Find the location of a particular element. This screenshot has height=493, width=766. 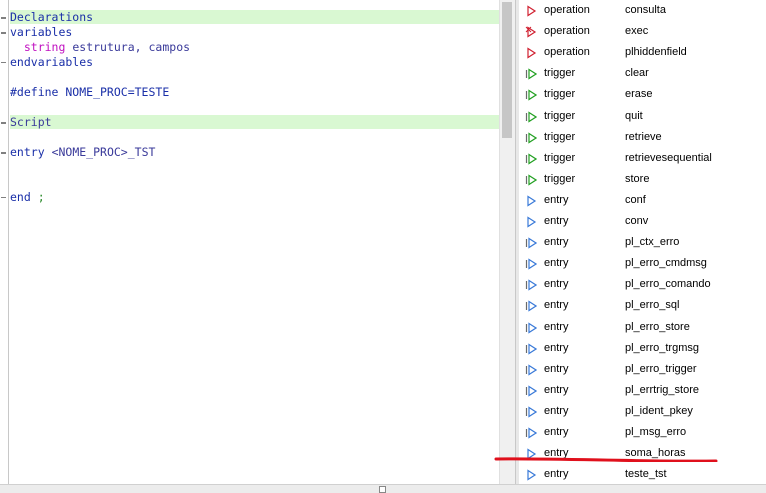

outline-item-name: retrieve is located at coordinates (643, 136).